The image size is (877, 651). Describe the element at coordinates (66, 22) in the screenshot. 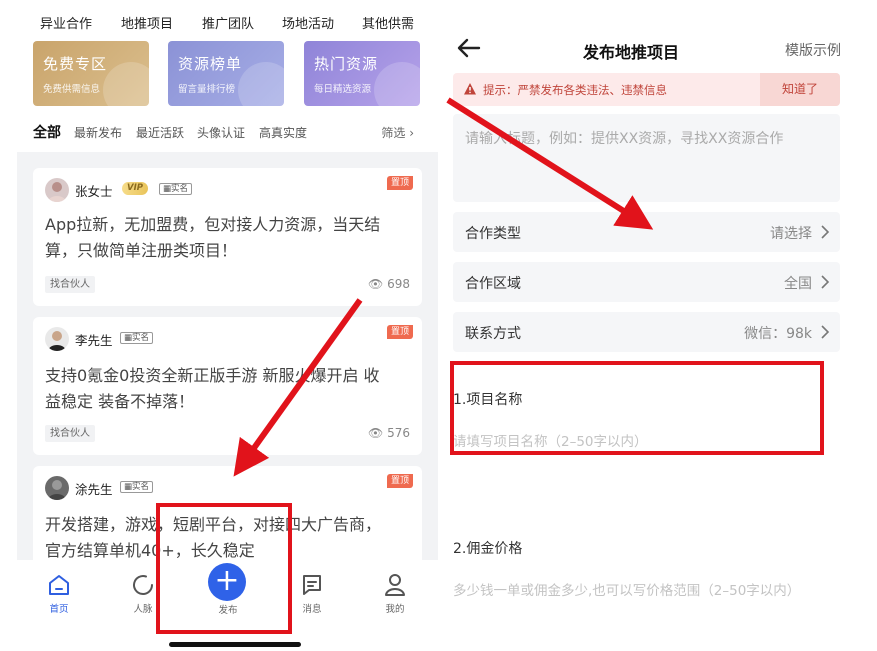

I see `category-tab-cross-industry: 异业合作` at that location.